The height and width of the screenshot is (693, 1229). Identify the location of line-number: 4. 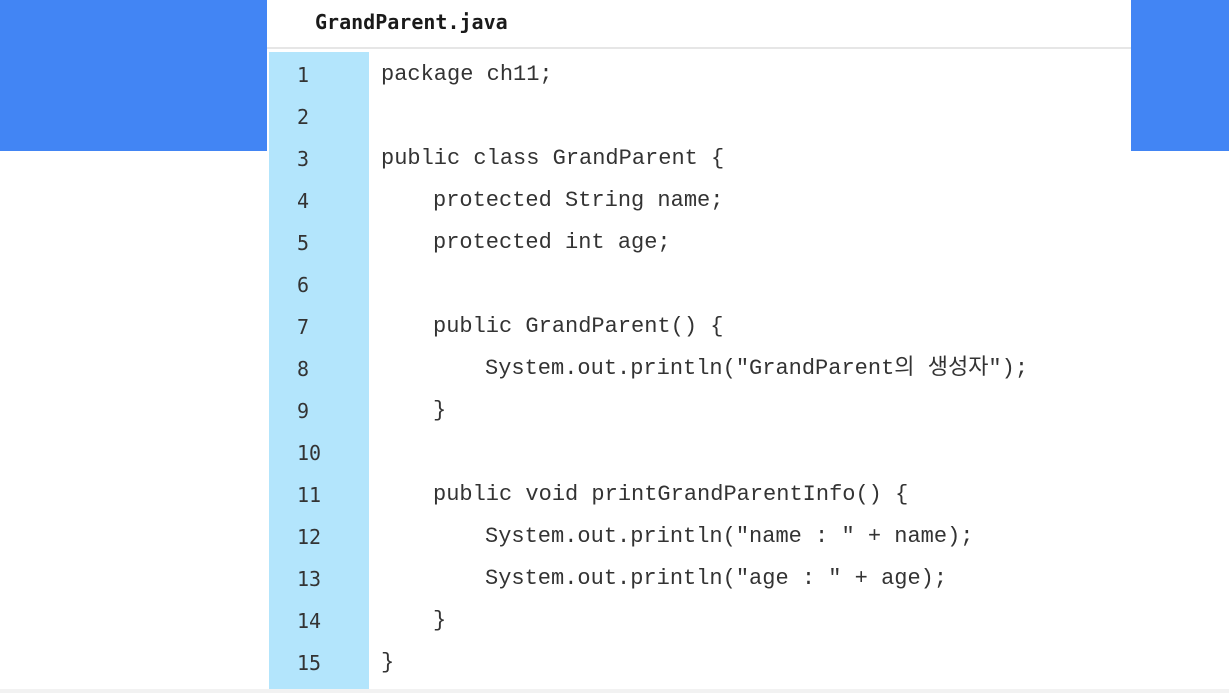
(303, 201).